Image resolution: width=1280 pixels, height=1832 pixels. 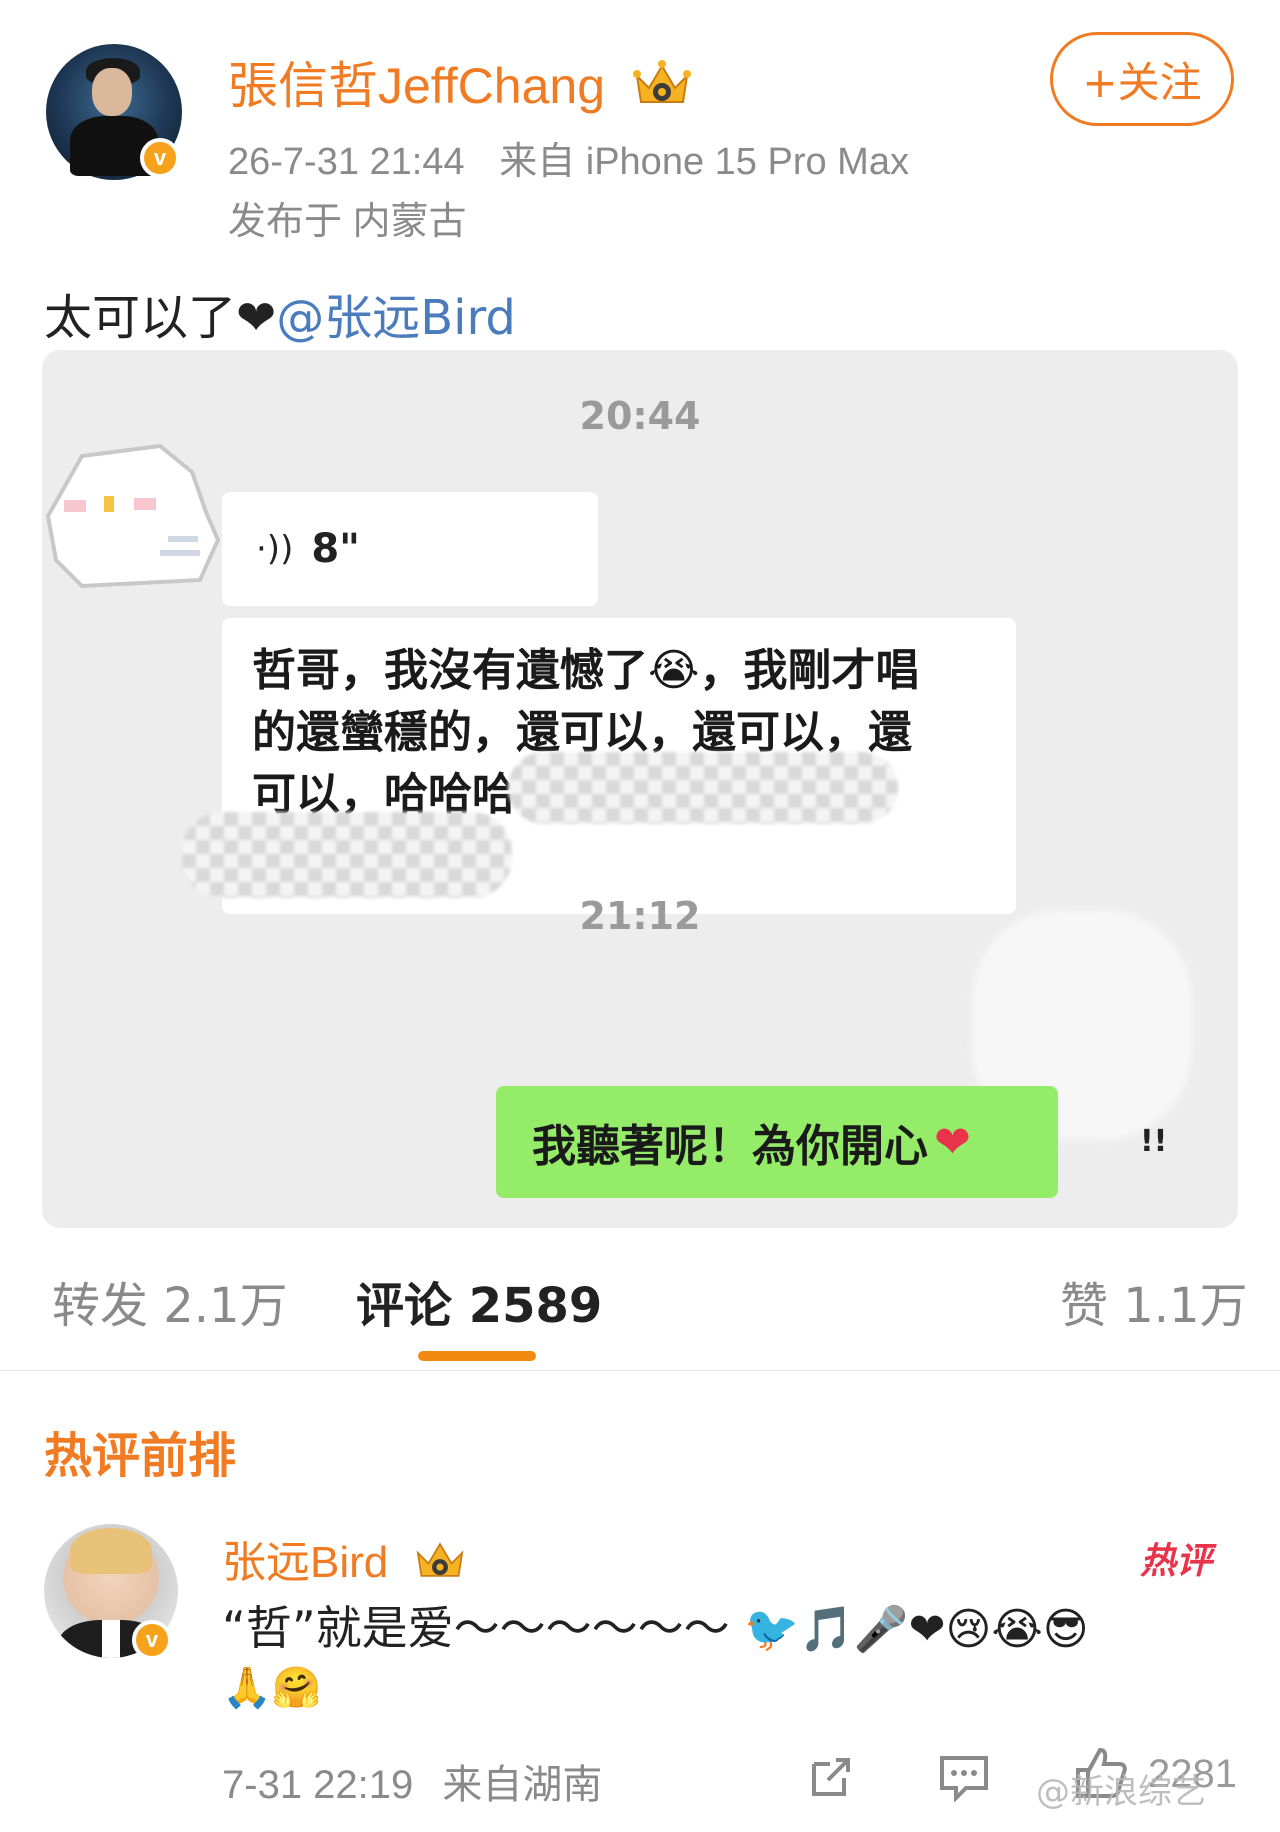 What do you see at coordinates (1142, 79) in the screenshot?
I see `follow-button: +关注` at bounding box center [1142, 79].